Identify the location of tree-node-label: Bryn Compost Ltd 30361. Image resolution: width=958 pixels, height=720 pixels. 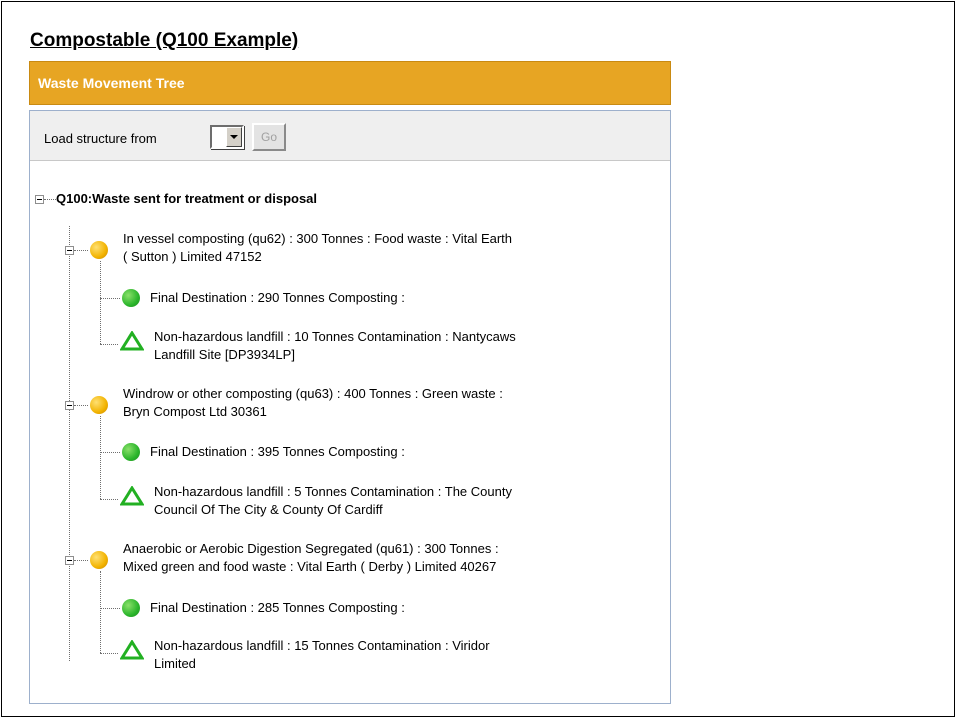
(195, 411).